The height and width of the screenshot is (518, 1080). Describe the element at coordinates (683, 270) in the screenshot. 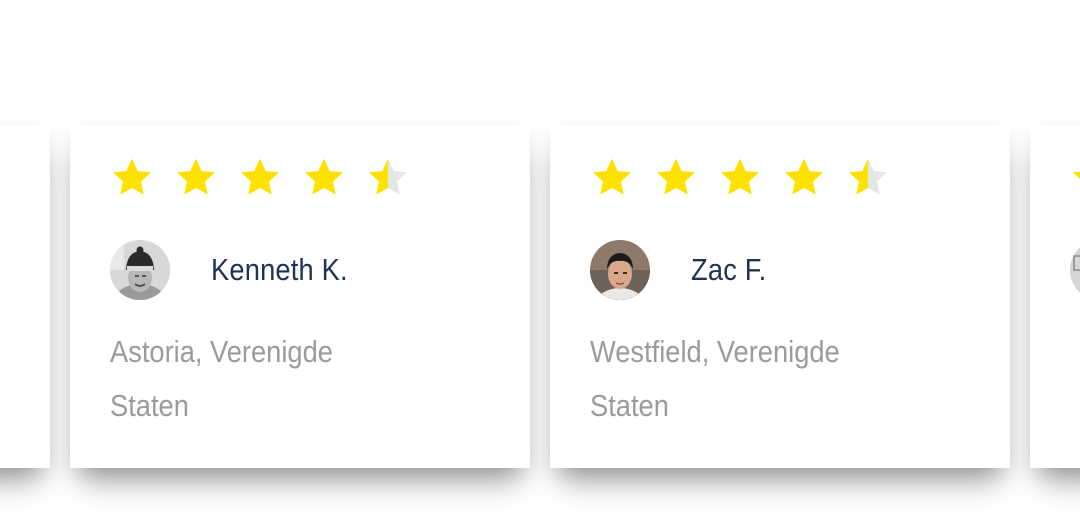

I see `reviewer: Zac F.` at that location.